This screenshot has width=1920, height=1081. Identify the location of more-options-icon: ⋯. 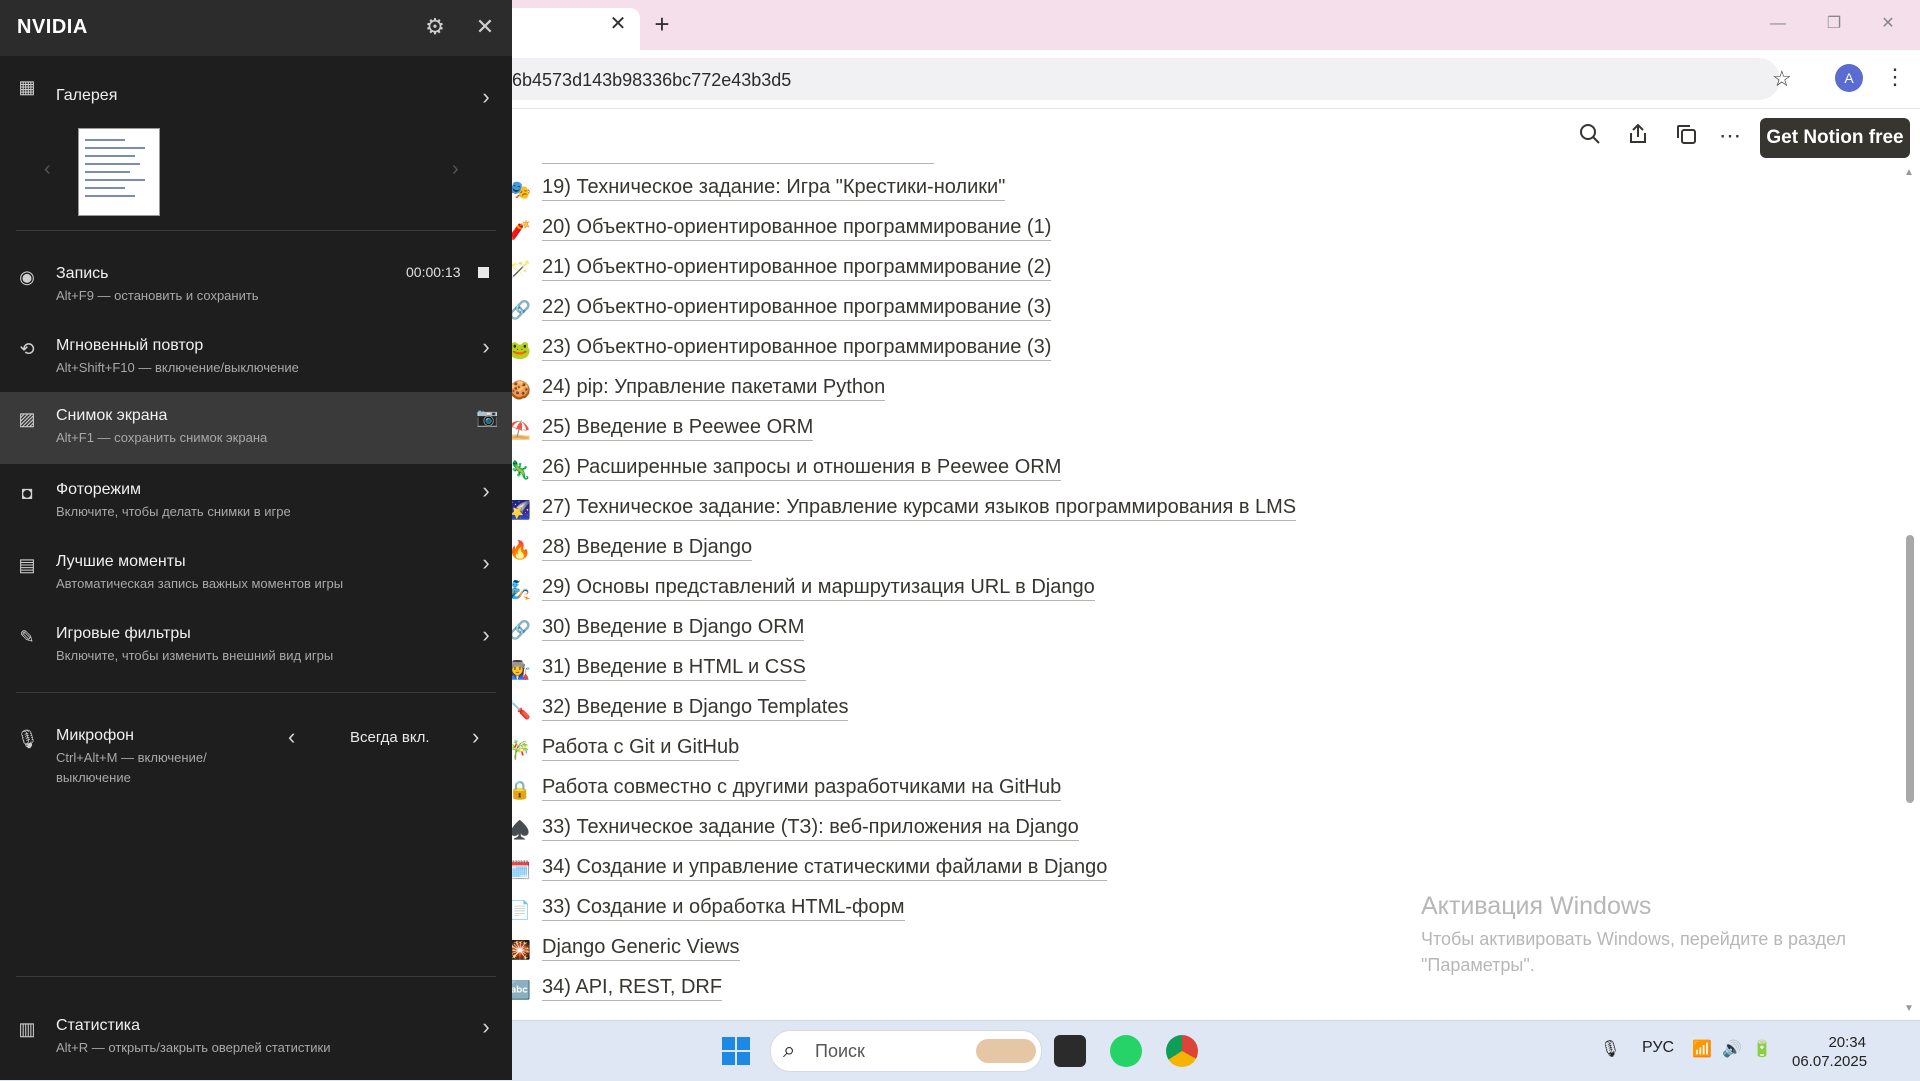
(1730, 136).